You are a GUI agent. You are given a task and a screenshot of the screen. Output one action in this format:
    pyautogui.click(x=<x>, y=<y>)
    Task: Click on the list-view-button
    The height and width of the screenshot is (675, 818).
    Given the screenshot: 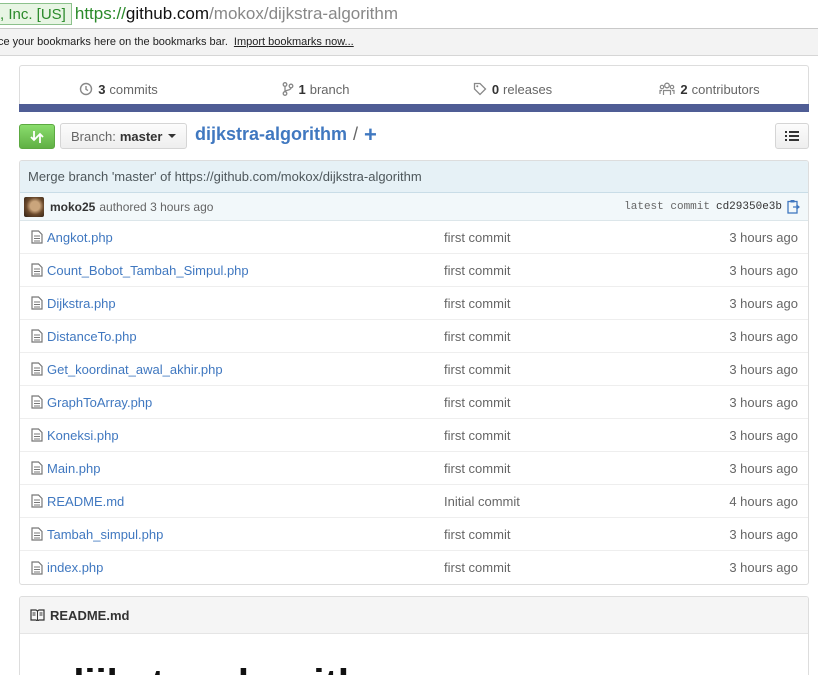 What is the action you would take?
    pyautogui.click(x=792, y=136)
    